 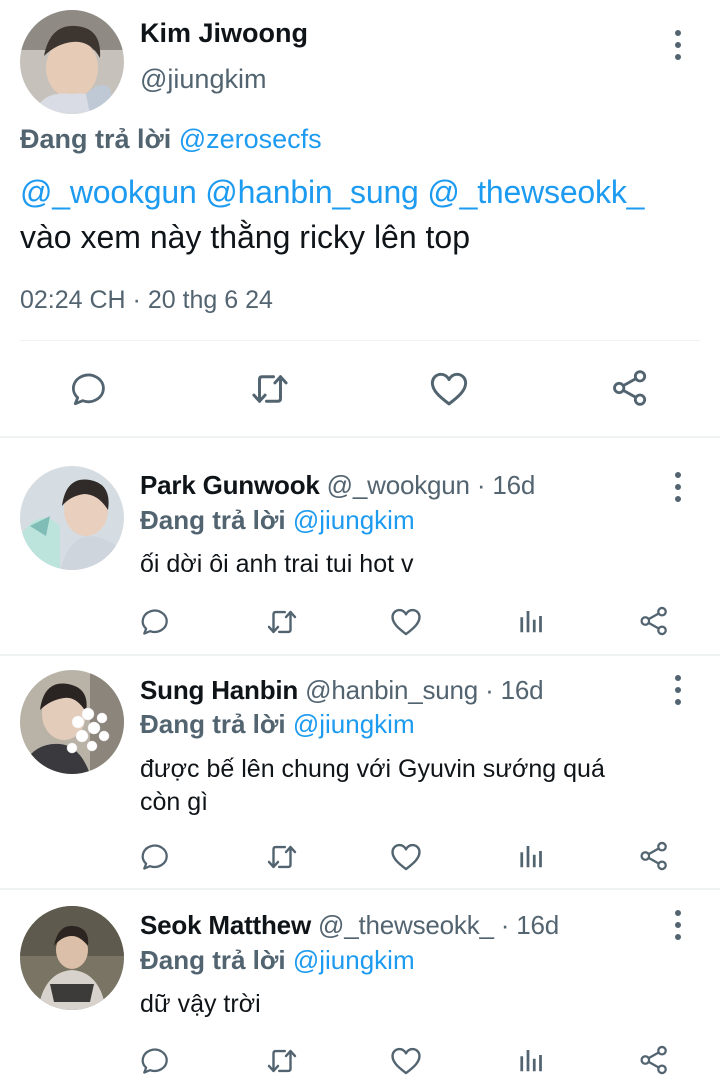 I want to click on author-name: Kim Jiwoong, so click(x=224, y=33).